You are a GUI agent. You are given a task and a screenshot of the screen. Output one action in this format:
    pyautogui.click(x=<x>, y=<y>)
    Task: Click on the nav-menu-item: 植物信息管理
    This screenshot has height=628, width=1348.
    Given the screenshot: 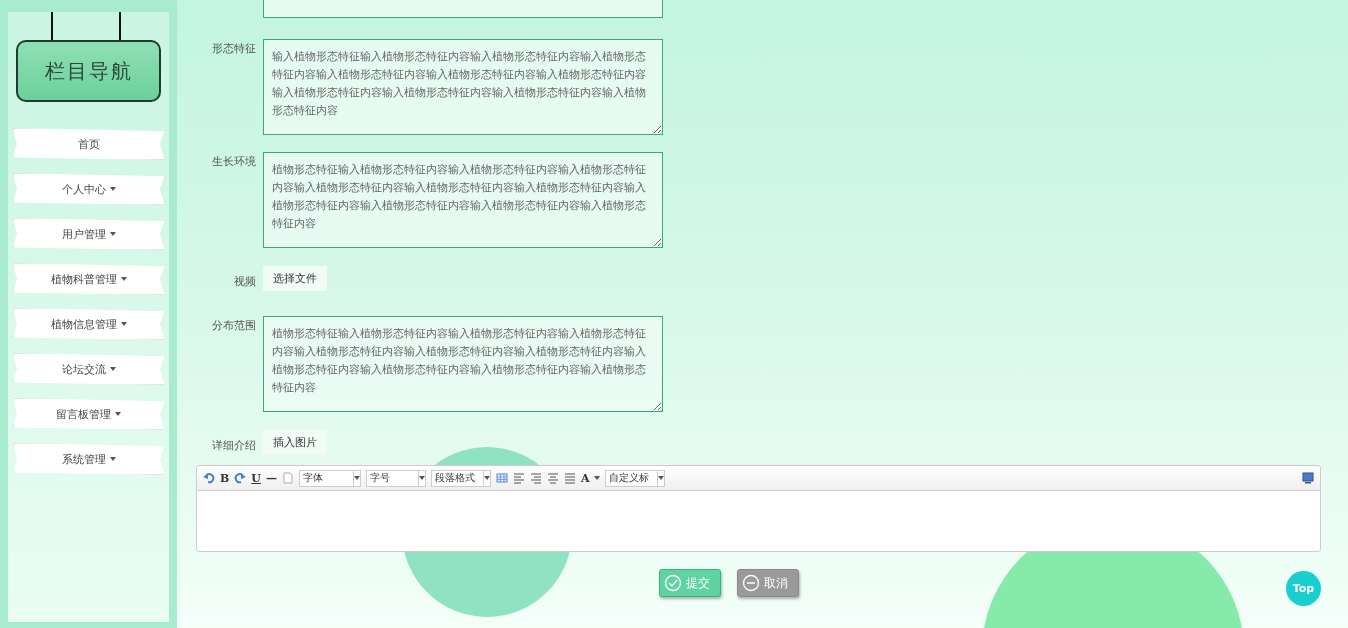 What is the action you would take?
    pyautogui.click(x=88, y=324)
    